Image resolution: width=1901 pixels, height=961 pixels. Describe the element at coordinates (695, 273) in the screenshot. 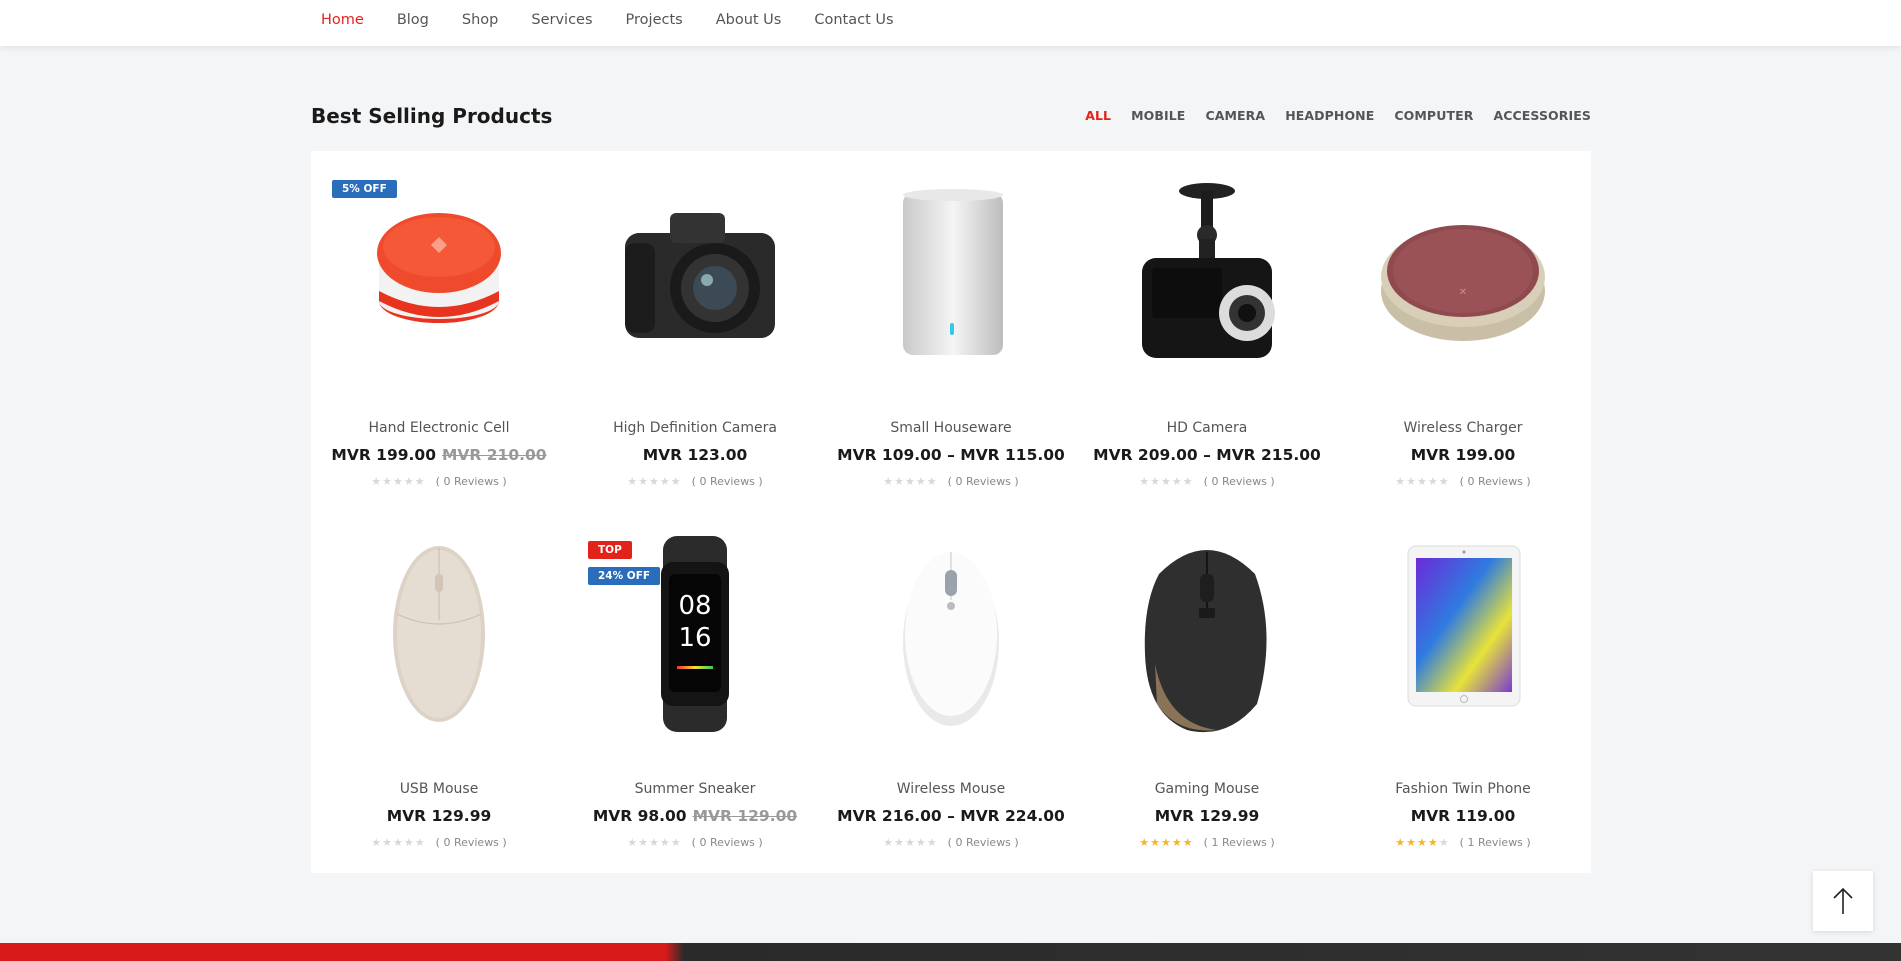

I see `dslr-camera-icon` at that location.